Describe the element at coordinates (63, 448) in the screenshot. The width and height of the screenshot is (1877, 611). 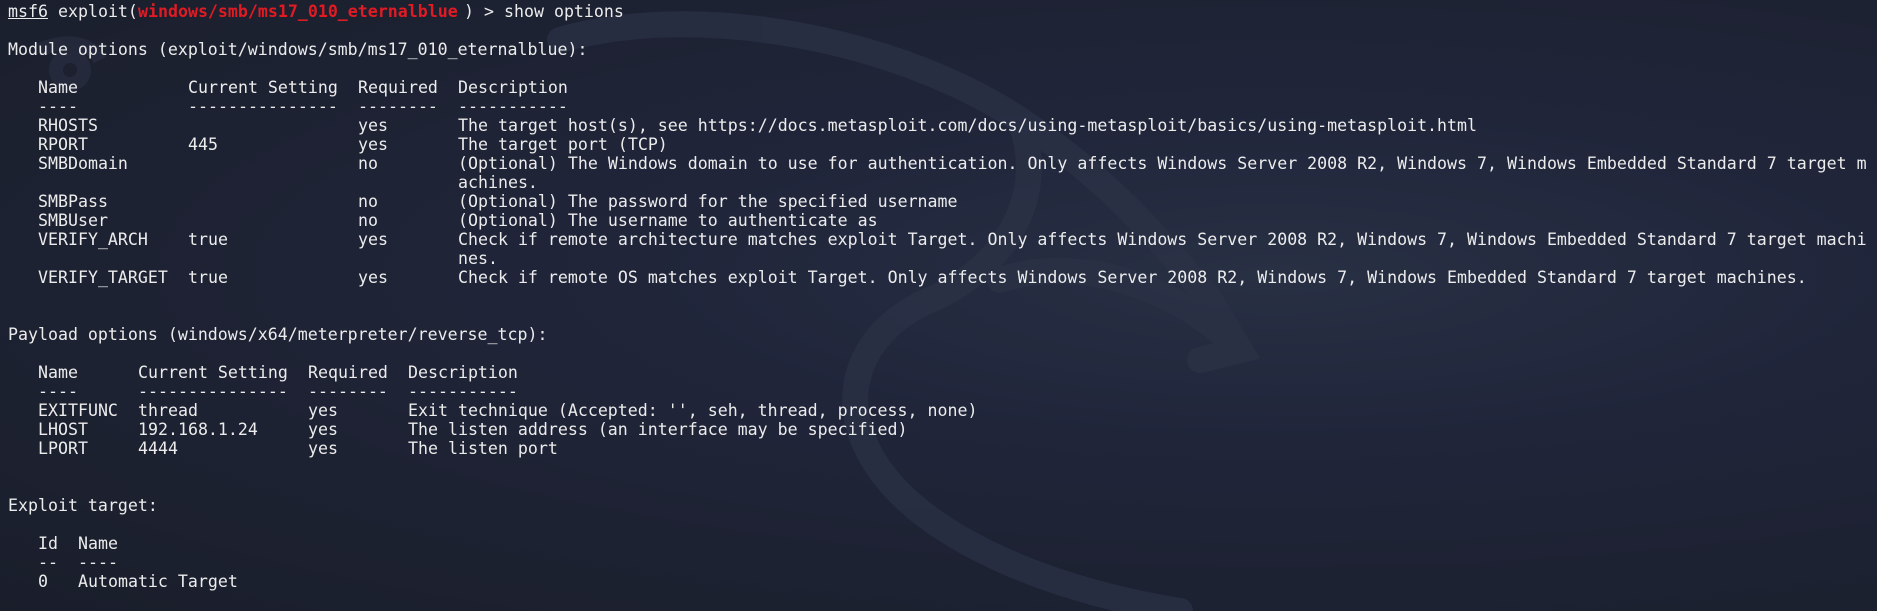
I see `option-name: LPORT` at that location.